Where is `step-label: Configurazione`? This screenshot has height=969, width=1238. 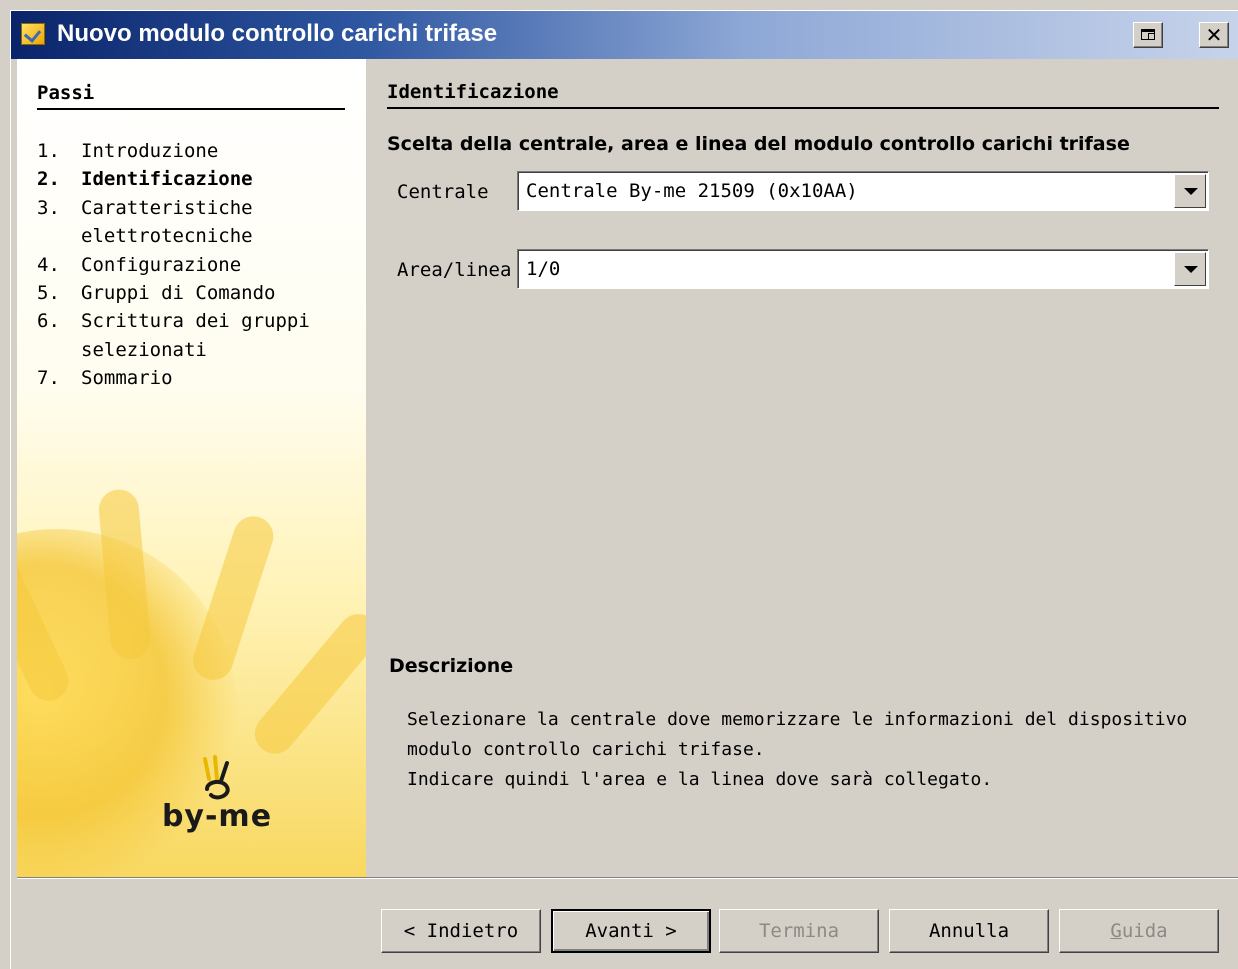 step-label: Configurazione is located at coordinates (161, 264).